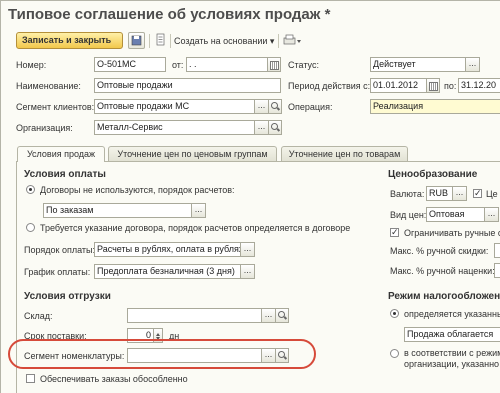 Image resolution: width=500 pixels, height=393 pixels. I want to click on print-menu-button, so click(292, 41).